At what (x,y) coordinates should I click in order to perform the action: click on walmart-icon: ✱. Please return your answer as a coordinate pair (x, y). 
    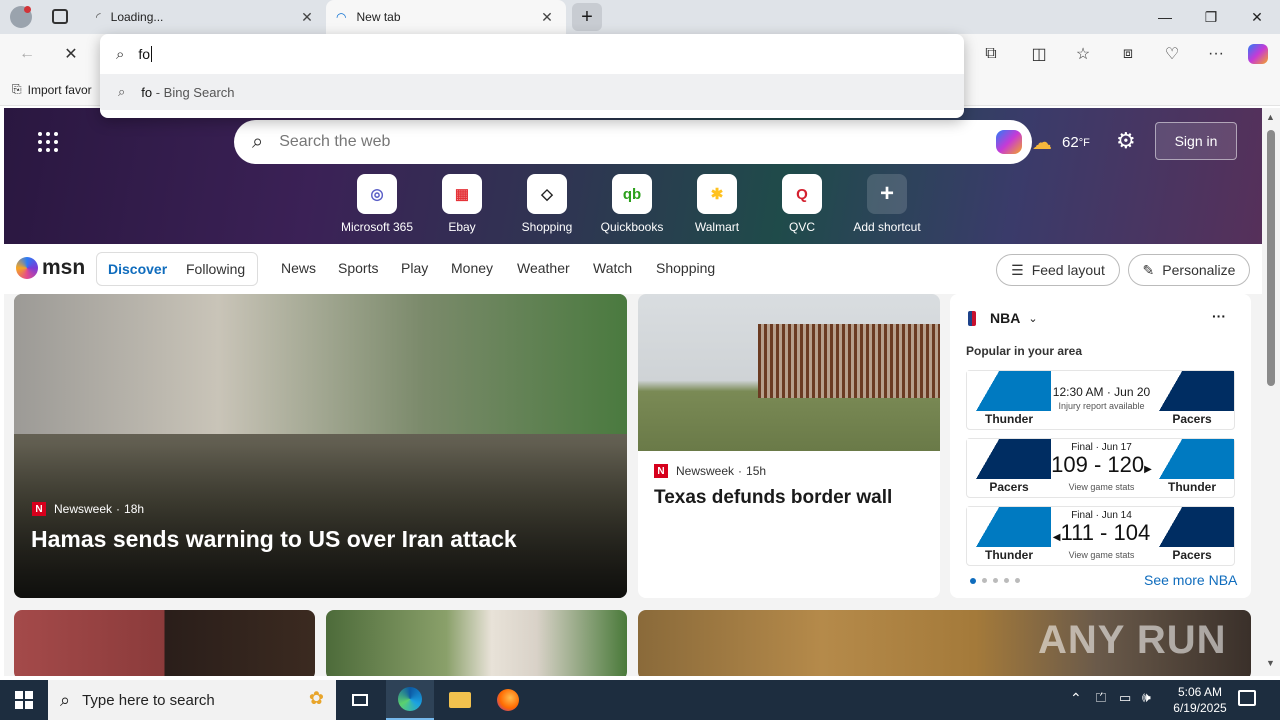
    Looking at the image, I should click on (717, 194).